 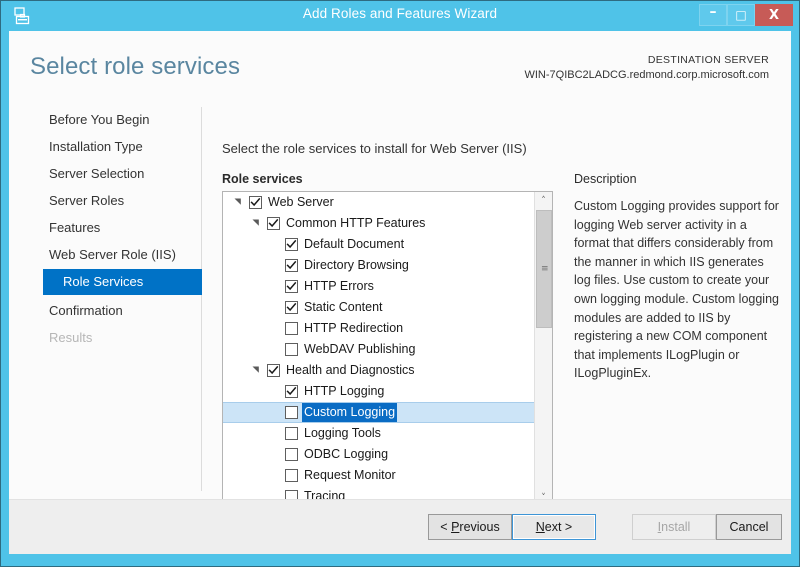 I want to click on tree-item-label: Request Monitor, so click(x=350, y=475).